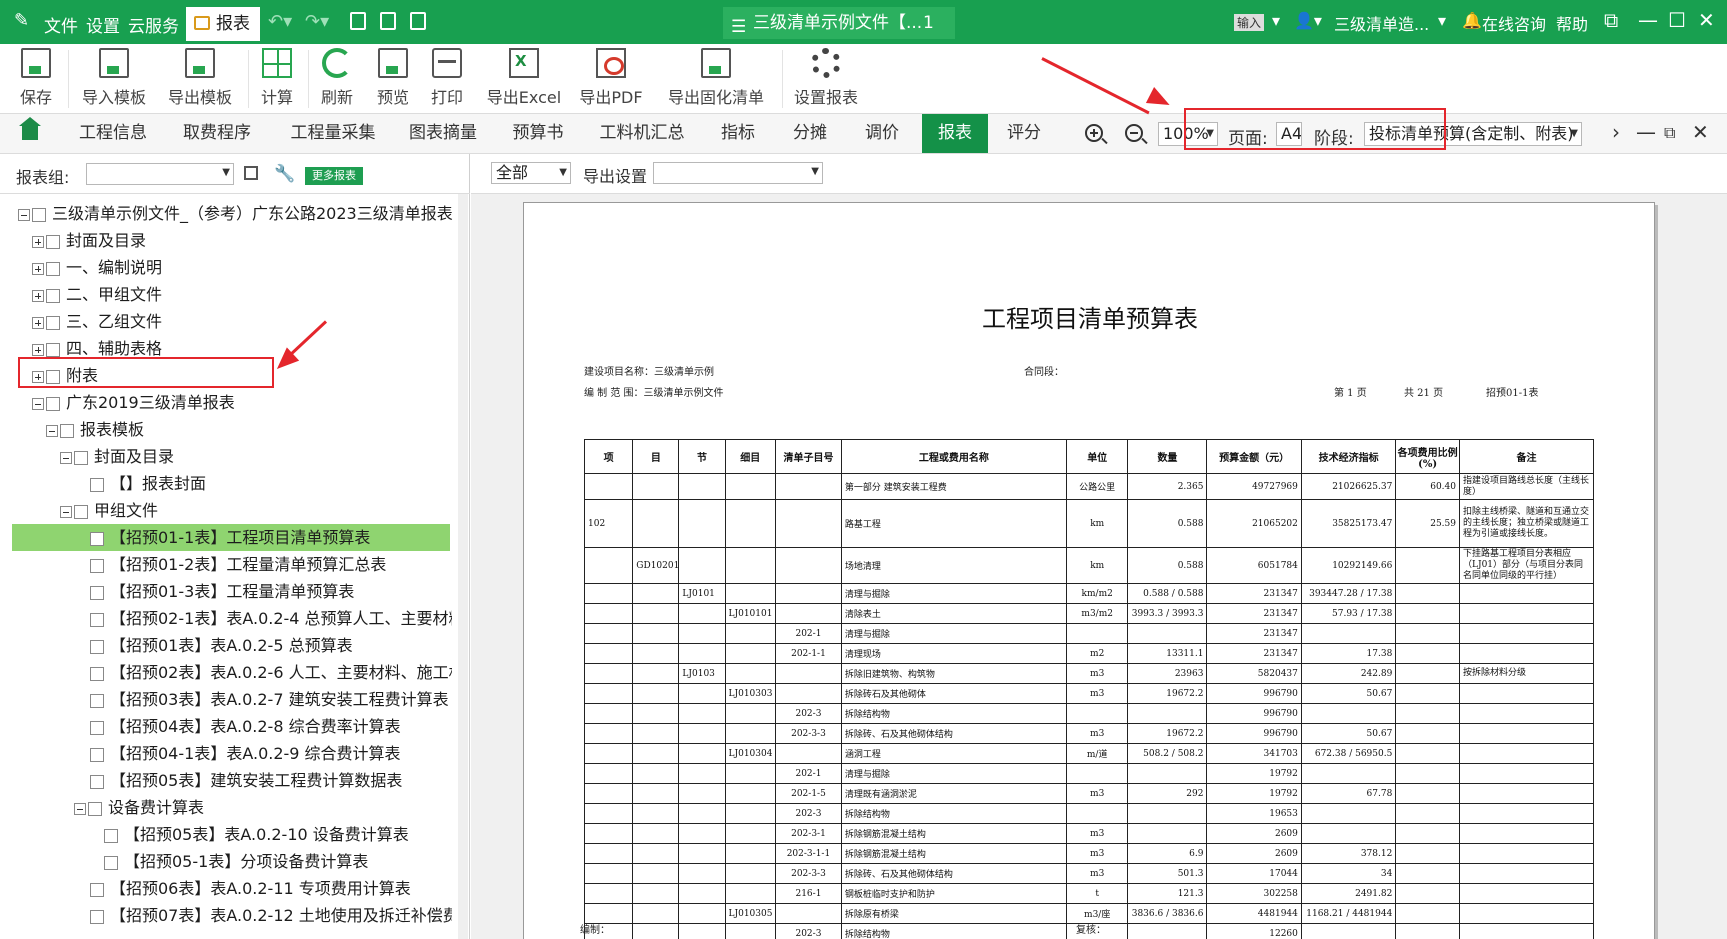 The height and width of the screenshot is (939, 1727). Describe the element at coordinates (160, 174) in the screenshot. I see `report-group-select: ▼` at that location.